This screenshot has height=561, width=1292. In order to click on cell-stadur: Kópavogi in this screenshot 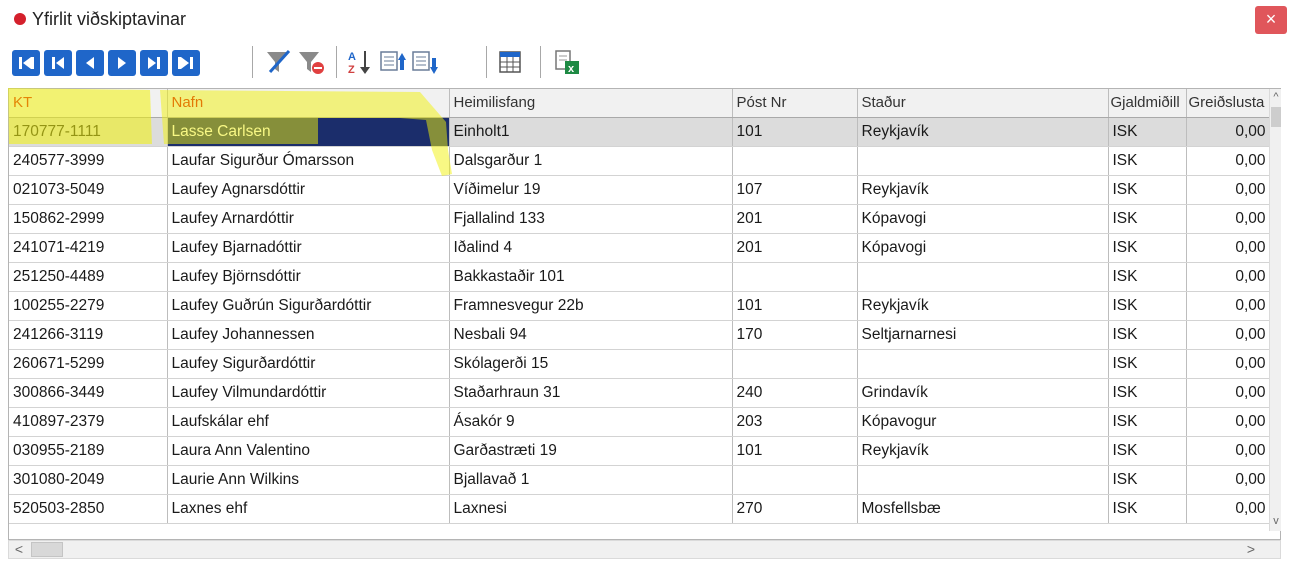, I will do `click(983, 219)`.